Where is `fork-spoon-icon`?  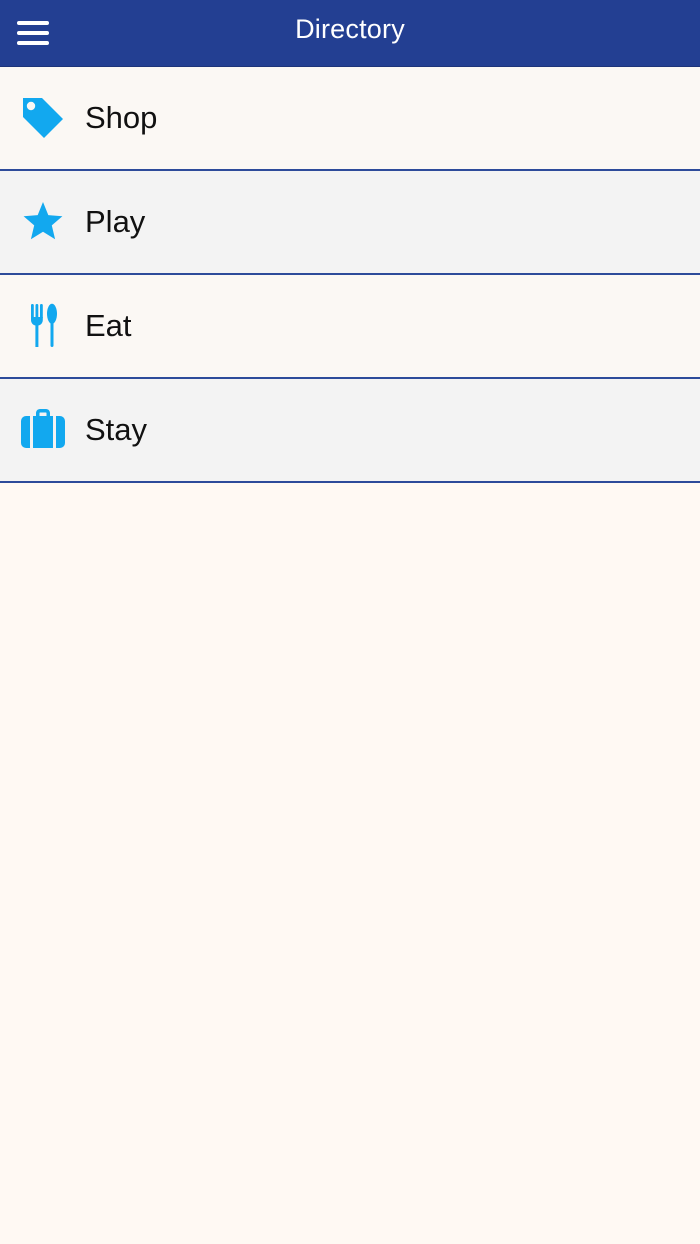
fork-spoon-icon is located at coordinates (43, 326).